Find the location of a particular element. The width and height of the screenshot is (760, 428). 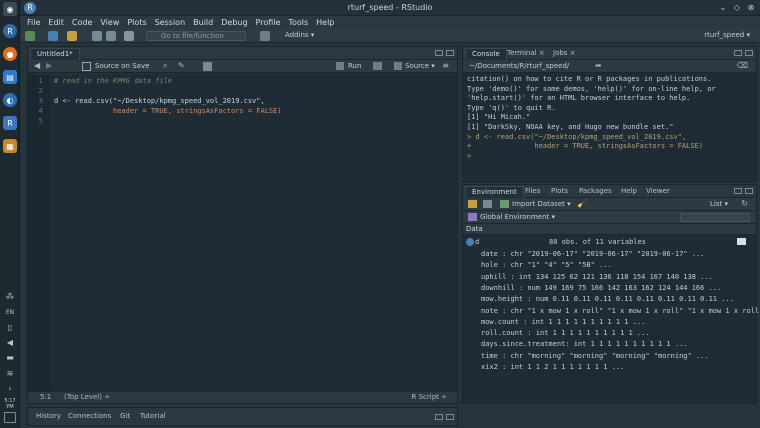

scope-indicator: (Top Level) ÷ is located at coordinates (87, 397).